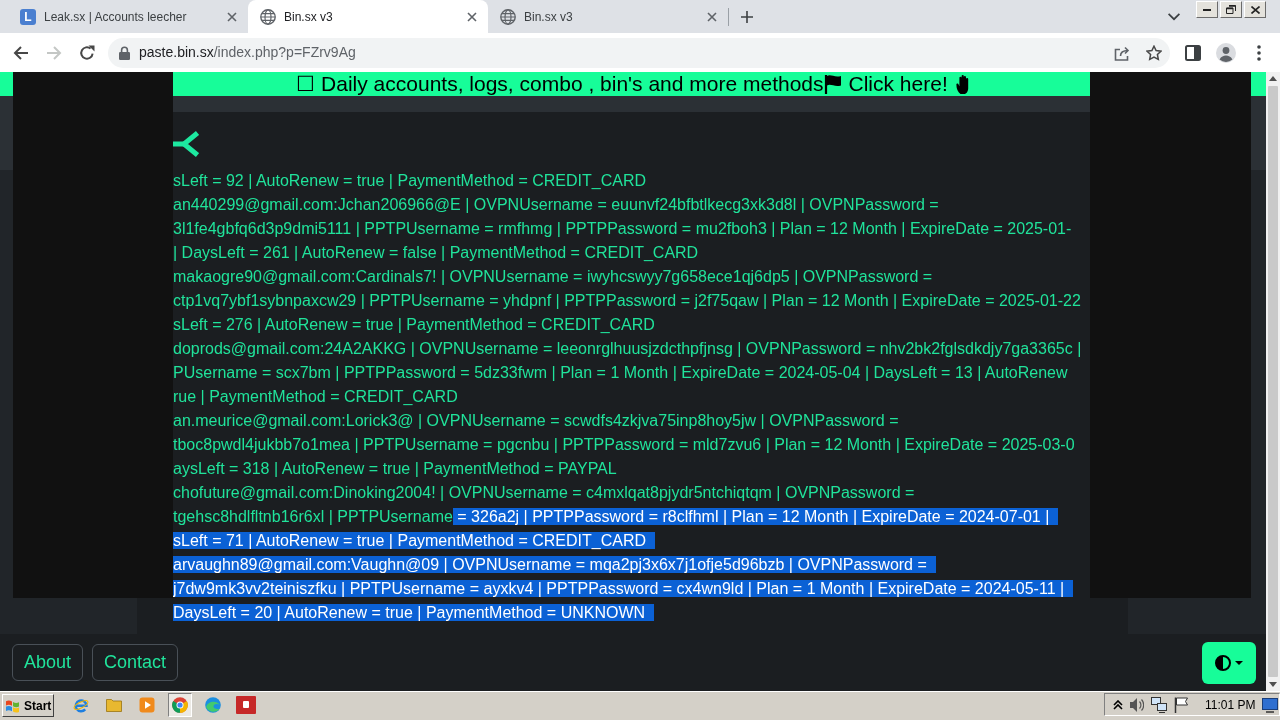 This screenshot has height=720, width=1280. I want to click on paste-line: | DaysLeft = 261 | AutoRenew = false | PaymentMethod = CREDIT_CARD, so click(436, 253).